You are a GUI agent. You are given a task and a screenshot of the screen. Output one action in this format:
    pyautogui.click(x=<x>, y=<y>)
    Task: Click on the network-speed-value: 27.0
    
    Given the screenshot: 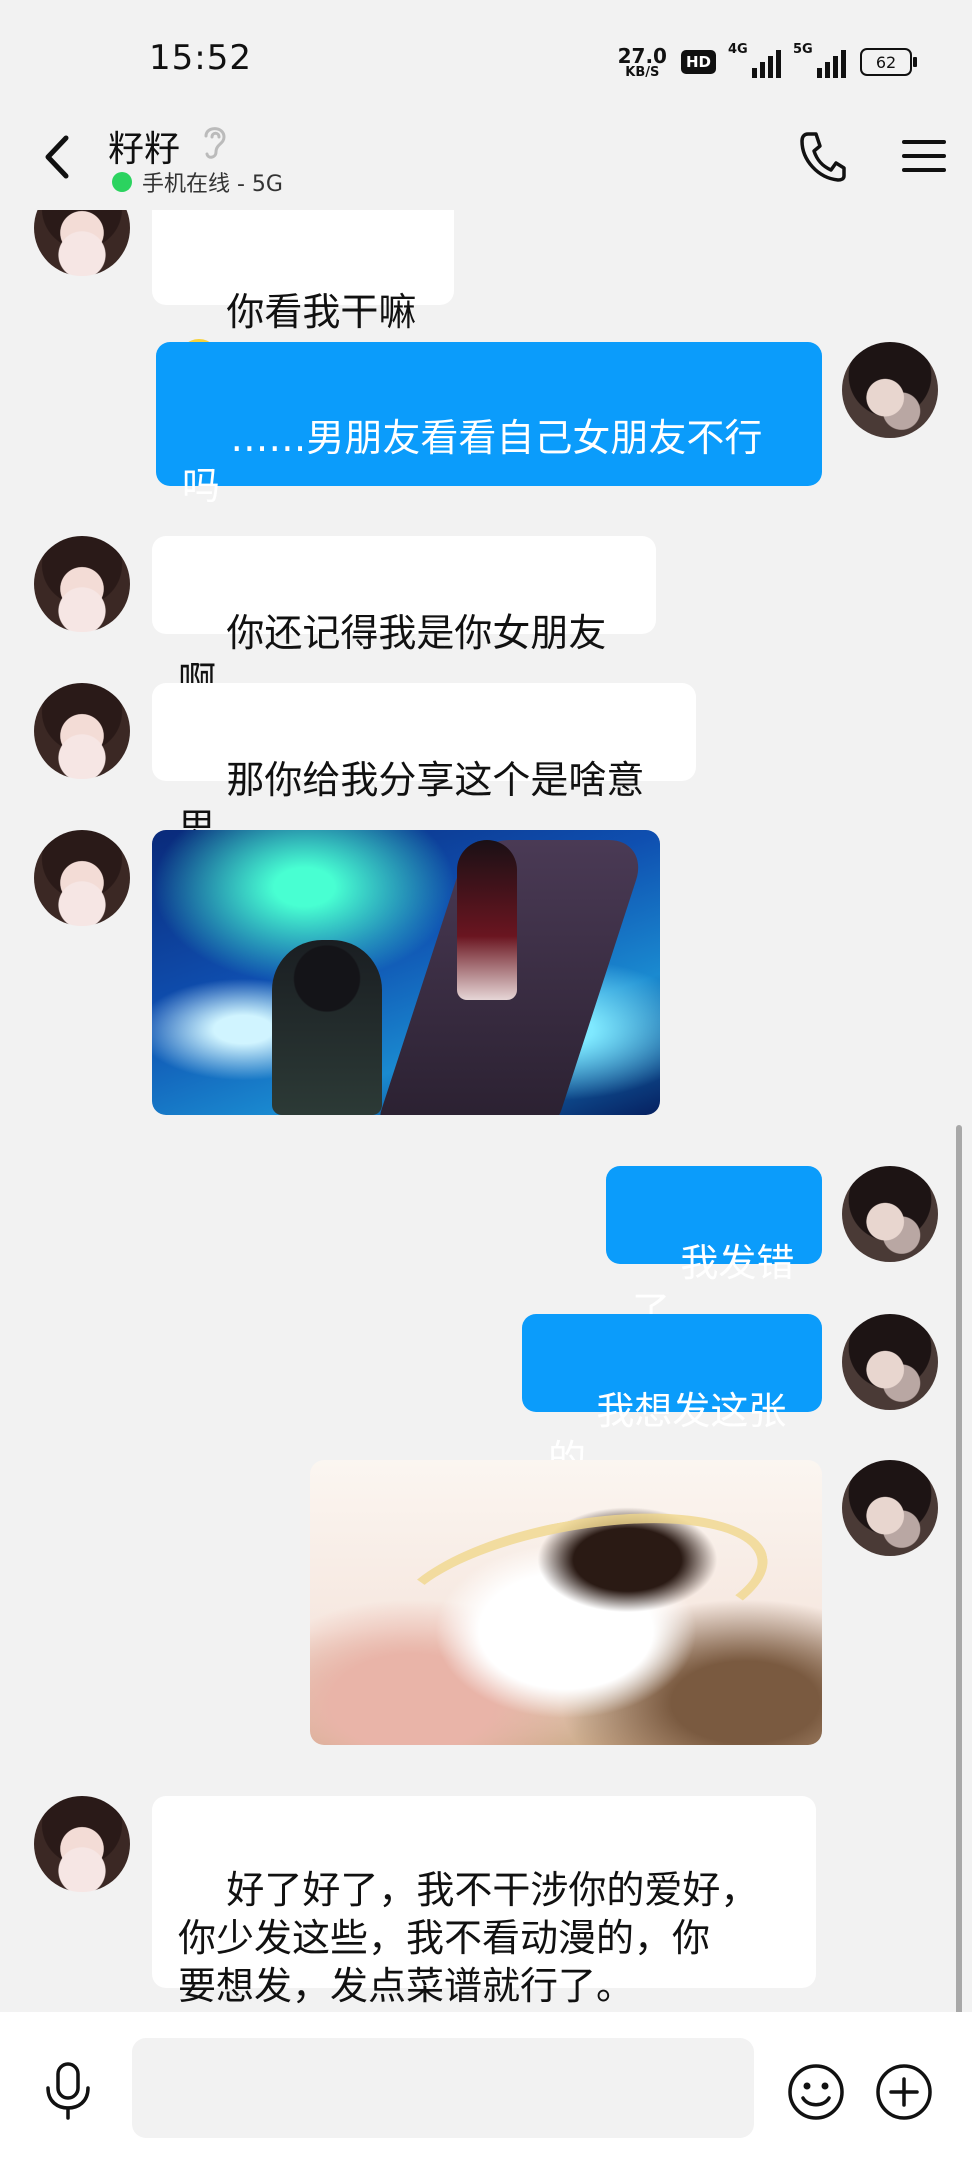 What is the action you would take?
    pyautogui.click(x=642, y=55)
    